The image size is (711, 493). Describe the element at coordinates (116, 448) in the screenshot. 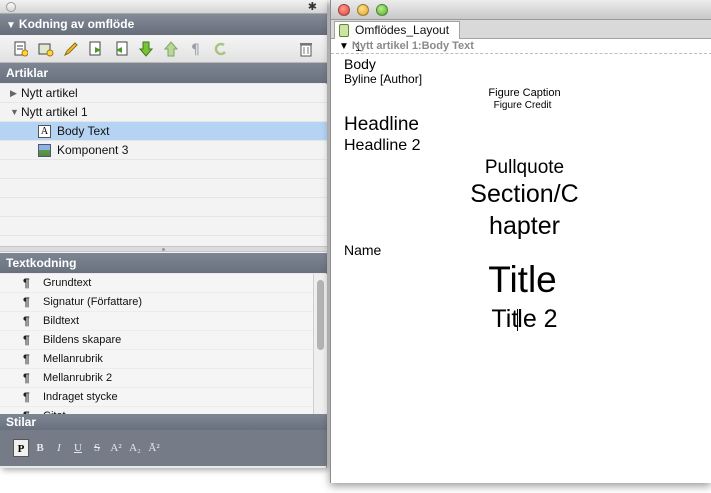

I see `style-superscript-button: A²` at that location.